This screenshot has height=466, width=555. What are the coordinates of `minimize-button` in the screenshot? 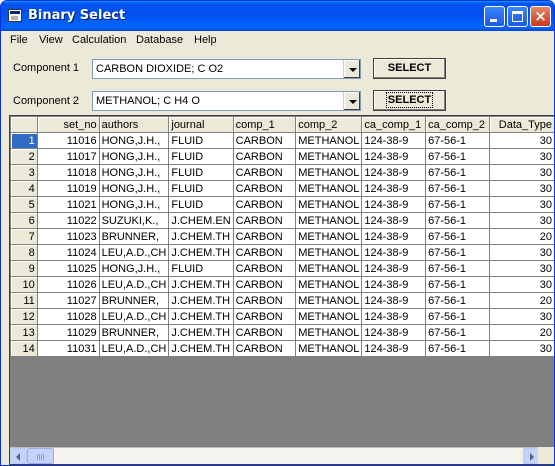 It's located at (494, 16).